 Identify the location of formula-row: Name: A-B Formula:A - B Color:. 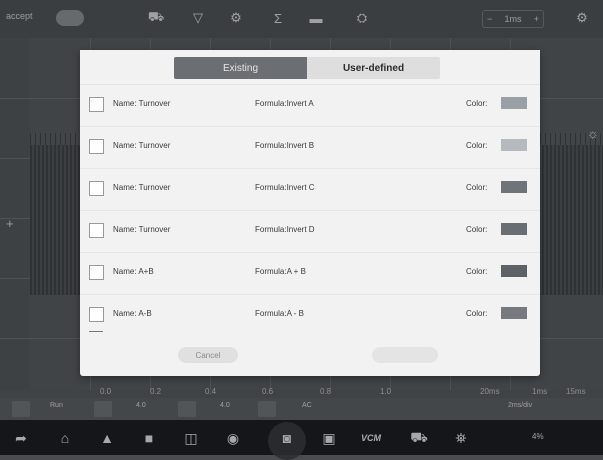
(310, 315).